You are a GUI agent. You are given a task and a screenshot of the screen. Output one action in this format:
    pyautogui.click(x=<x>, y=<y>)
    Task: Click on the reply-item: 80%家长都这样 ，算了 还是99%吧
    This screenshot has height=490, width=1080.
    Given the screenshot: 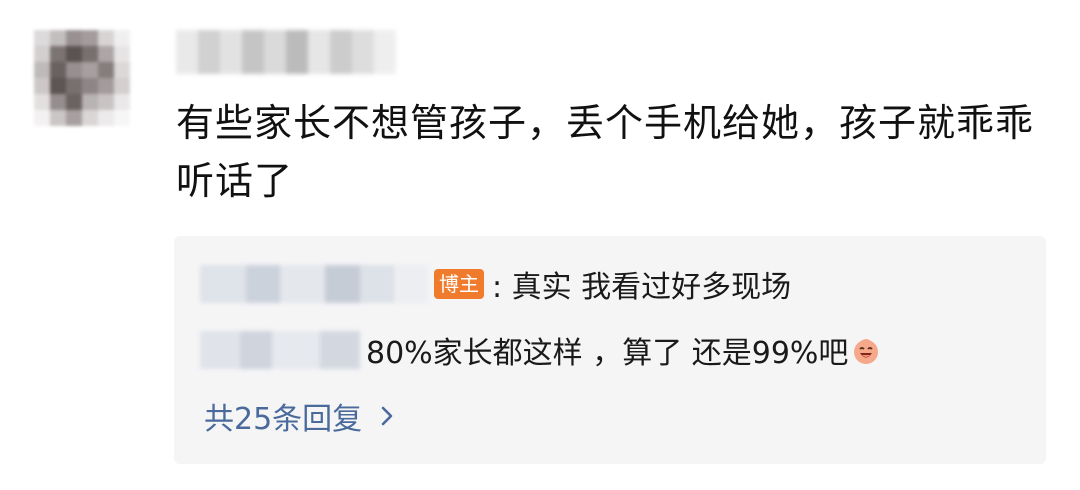 What is the action you would take?
    pyautogui.click(x=541, y=350)
    